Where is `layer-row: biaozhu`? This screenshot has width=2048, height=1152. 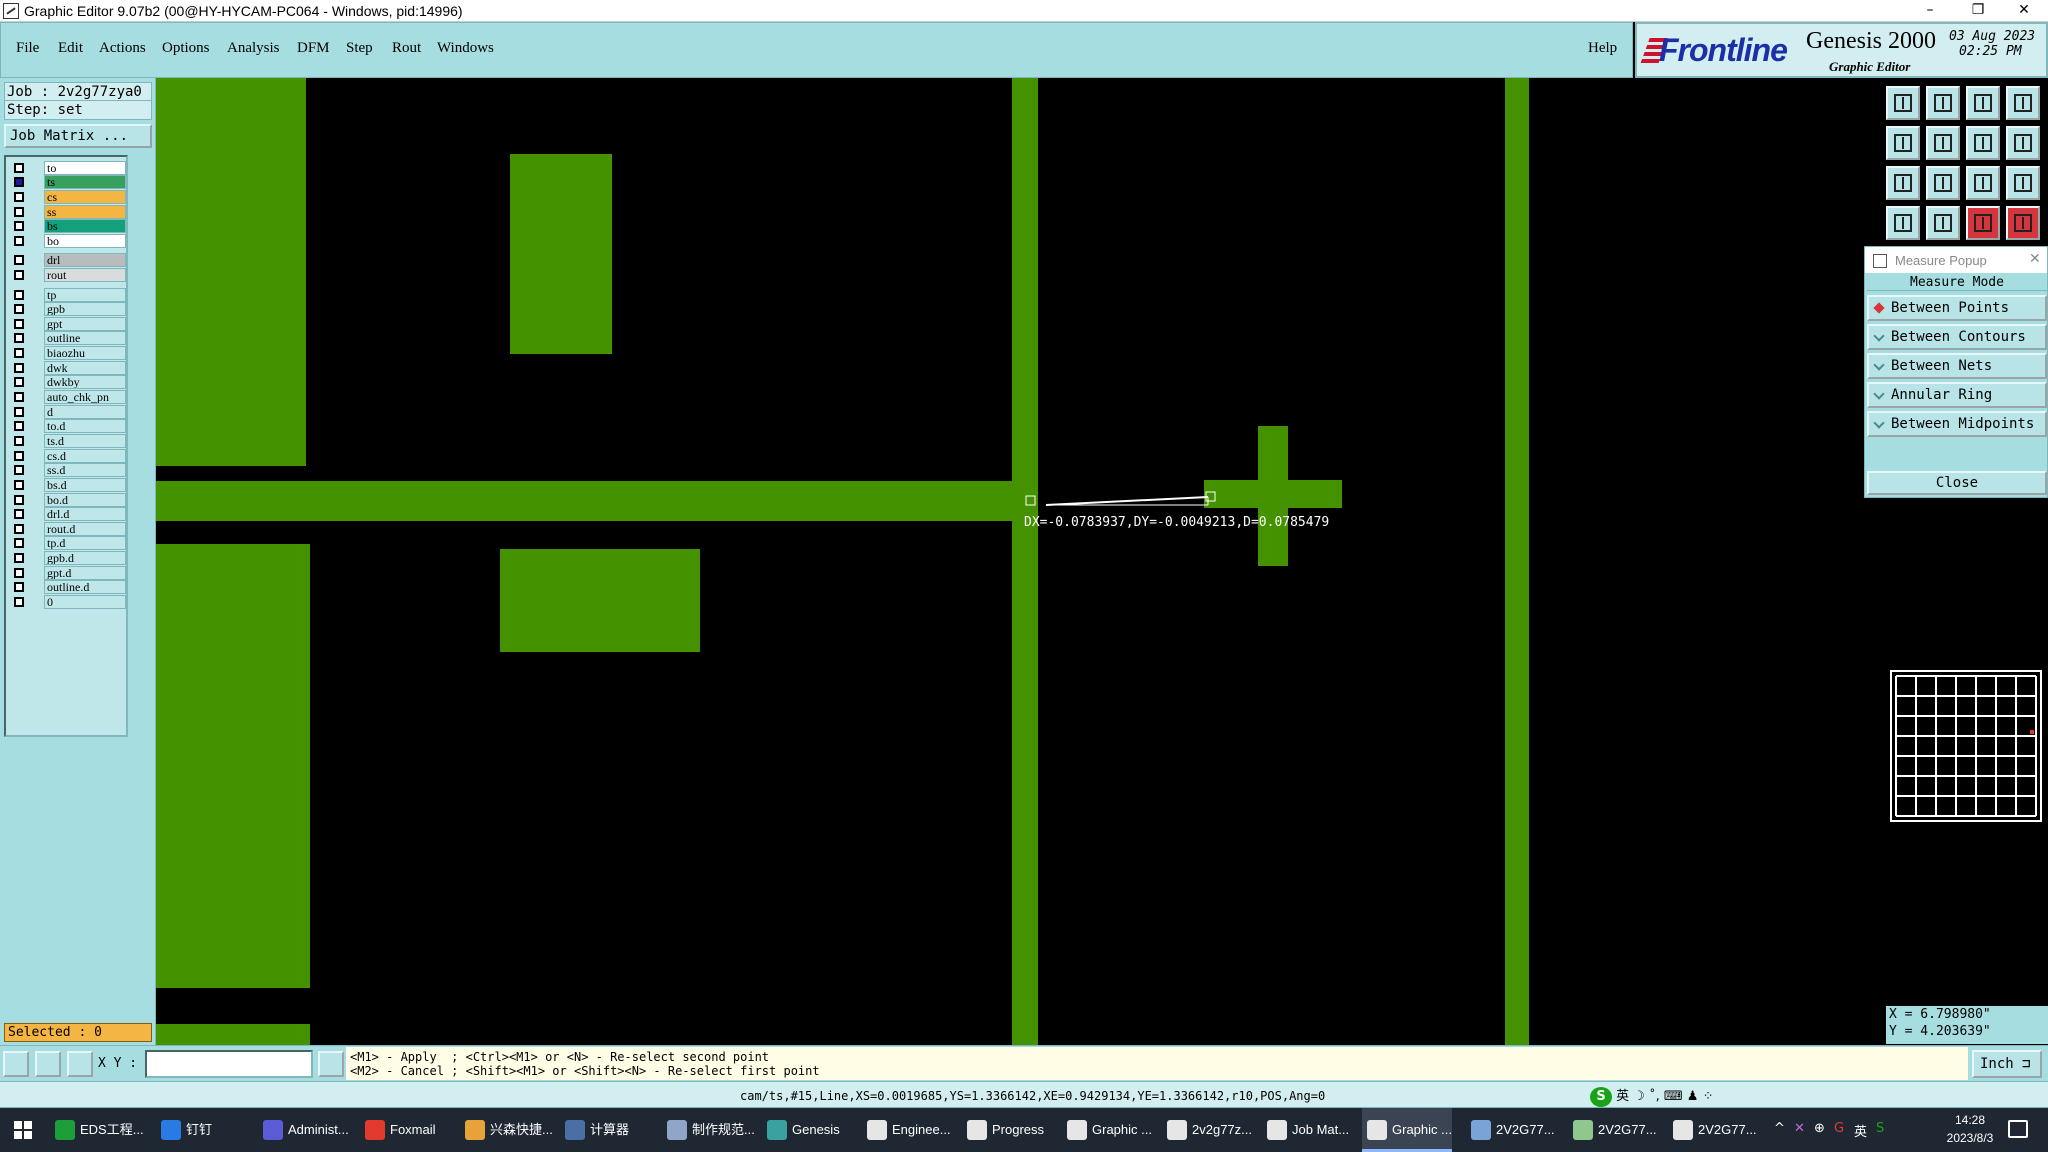
layer-row: biaozhu is located at coordinates (67, 353).